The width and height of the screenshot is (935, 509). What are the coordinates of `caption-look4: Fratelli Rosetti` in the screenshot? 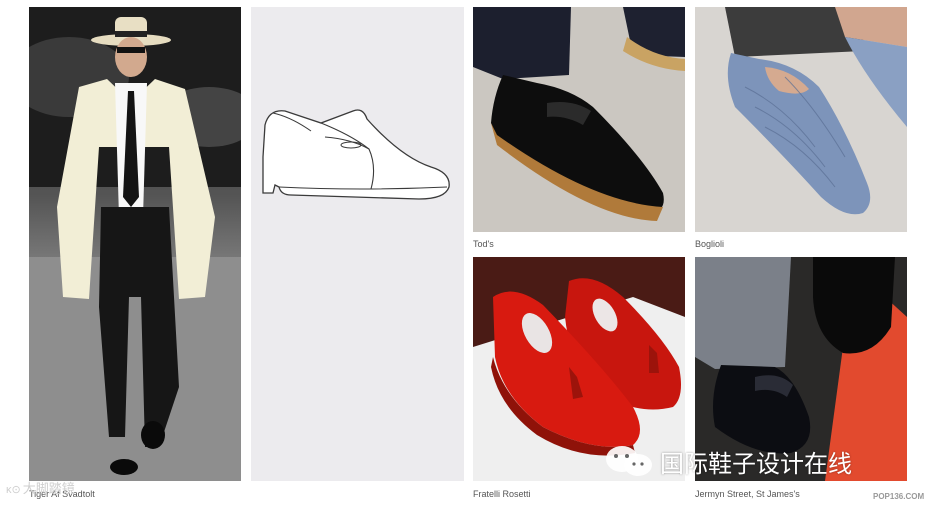 It's located at (502, 494).